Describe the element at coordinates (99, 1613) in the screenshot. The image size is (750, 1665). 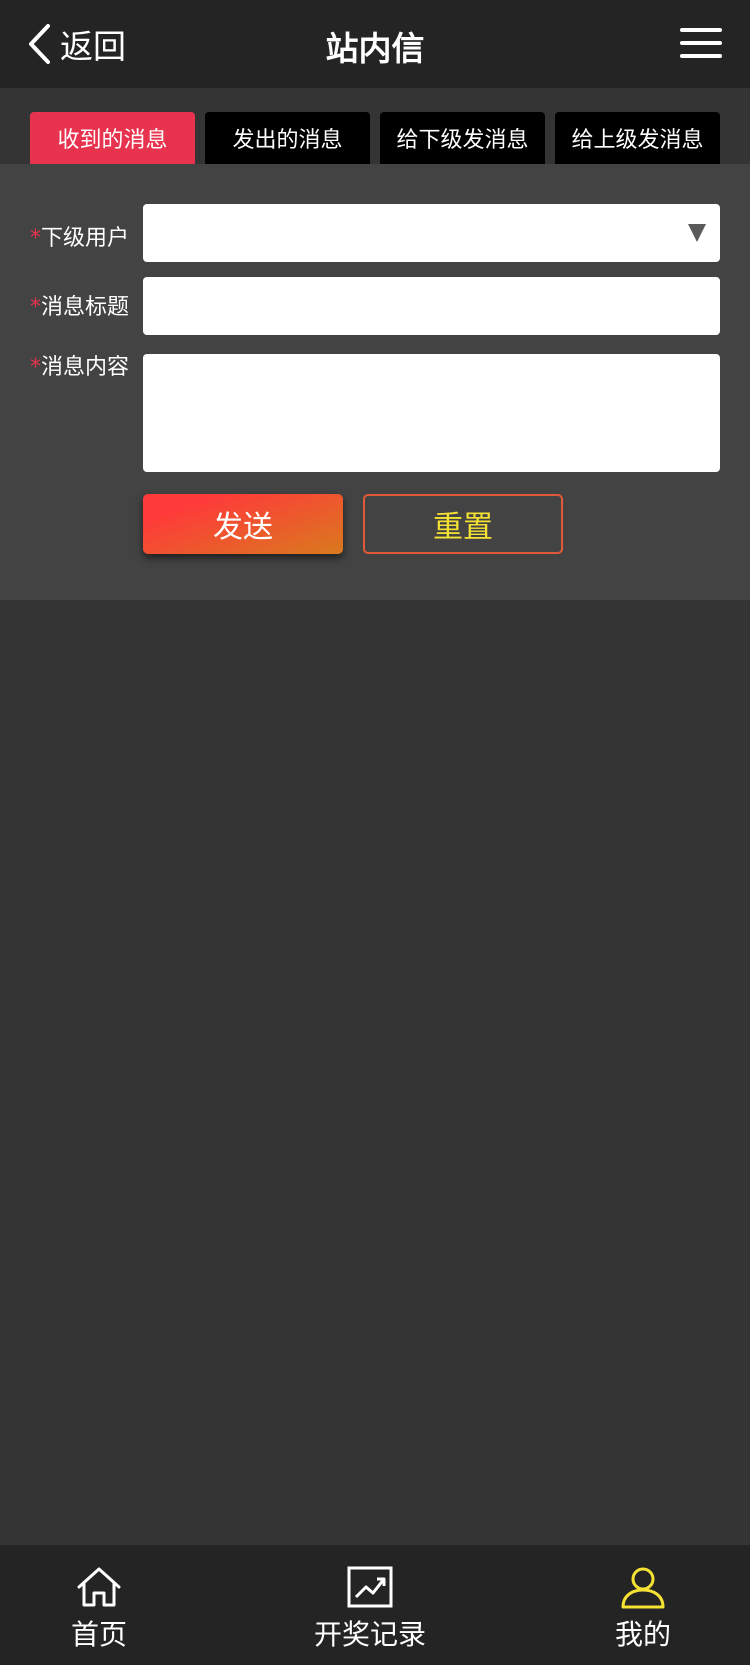
I see `nav-home: 首页` at that location.